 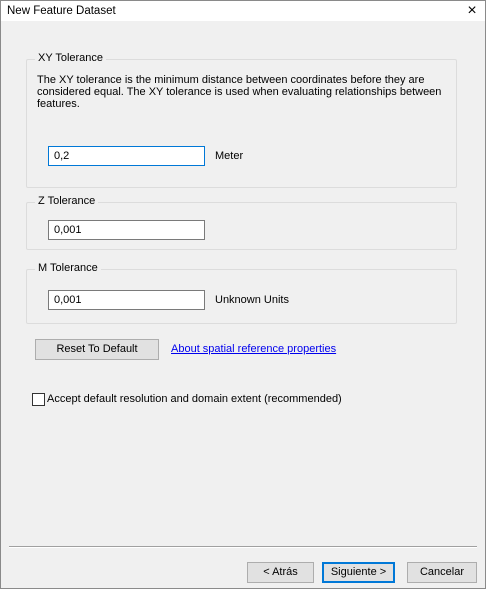 I want to click on m-tolerance-group: M Tolerance 0,001 Unknown Units, so click(x=241, y=293).